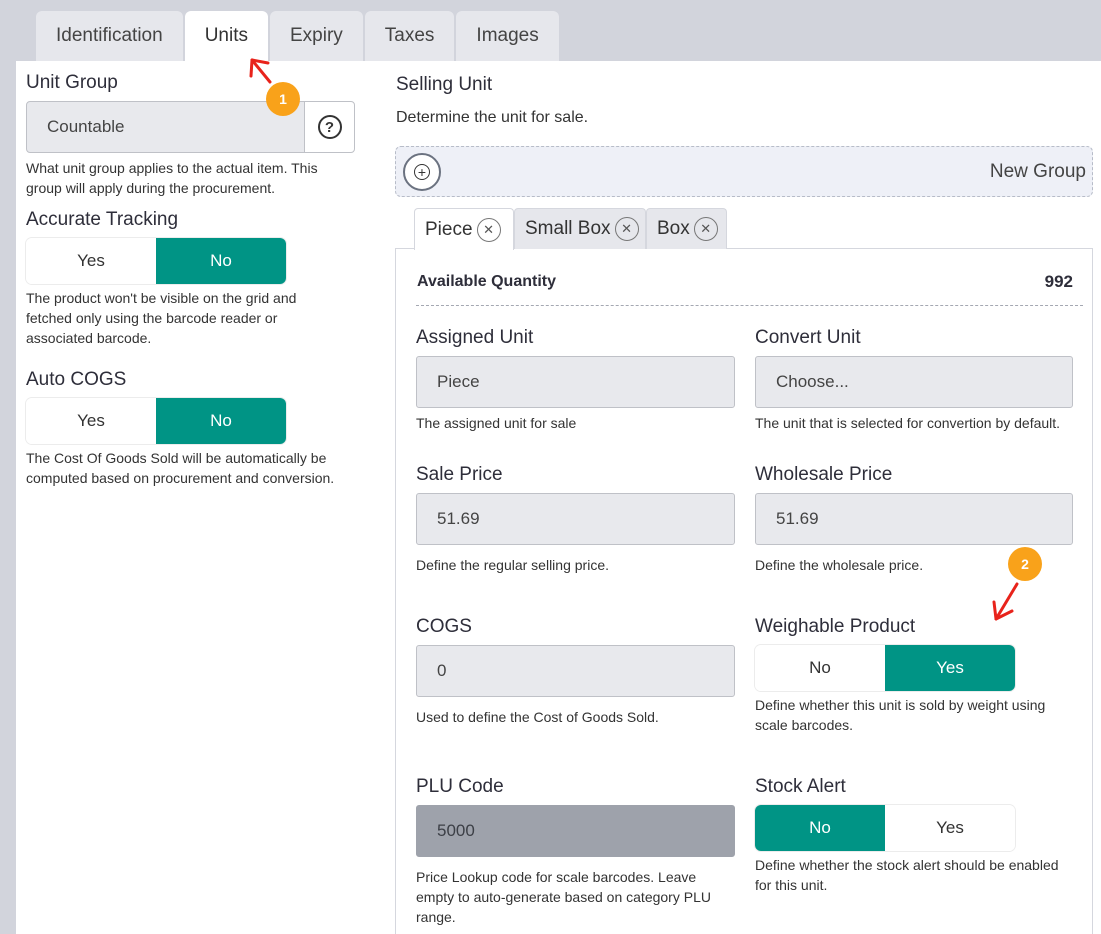 This screenshot has width=1101, height=934. What do you see at coordinates (1025, 564) in the screenshot?
I see `annotation-marker-2: 2` at bounding box center [1025, 564].